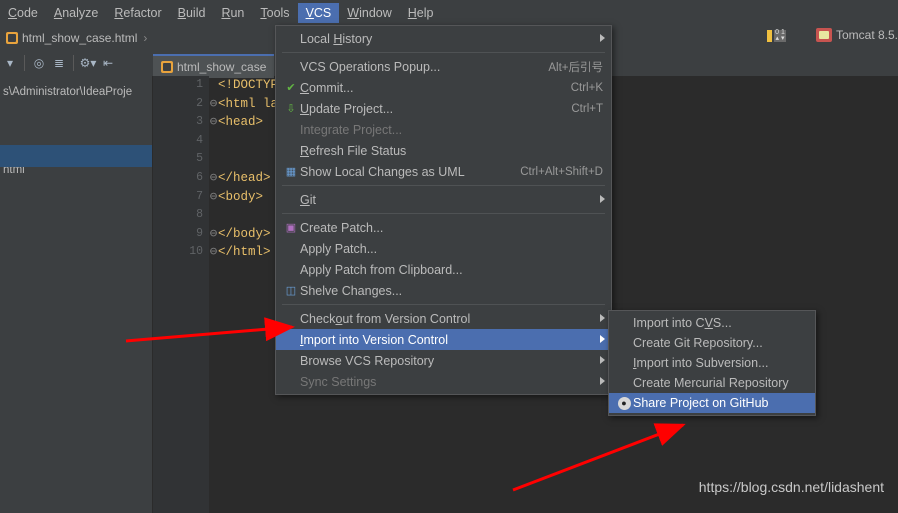 This screenshot has width=898, height=513. Describe the element at coordinates (199, 159) in the screenshot. I see `gutter-line-number: 5` at that location.